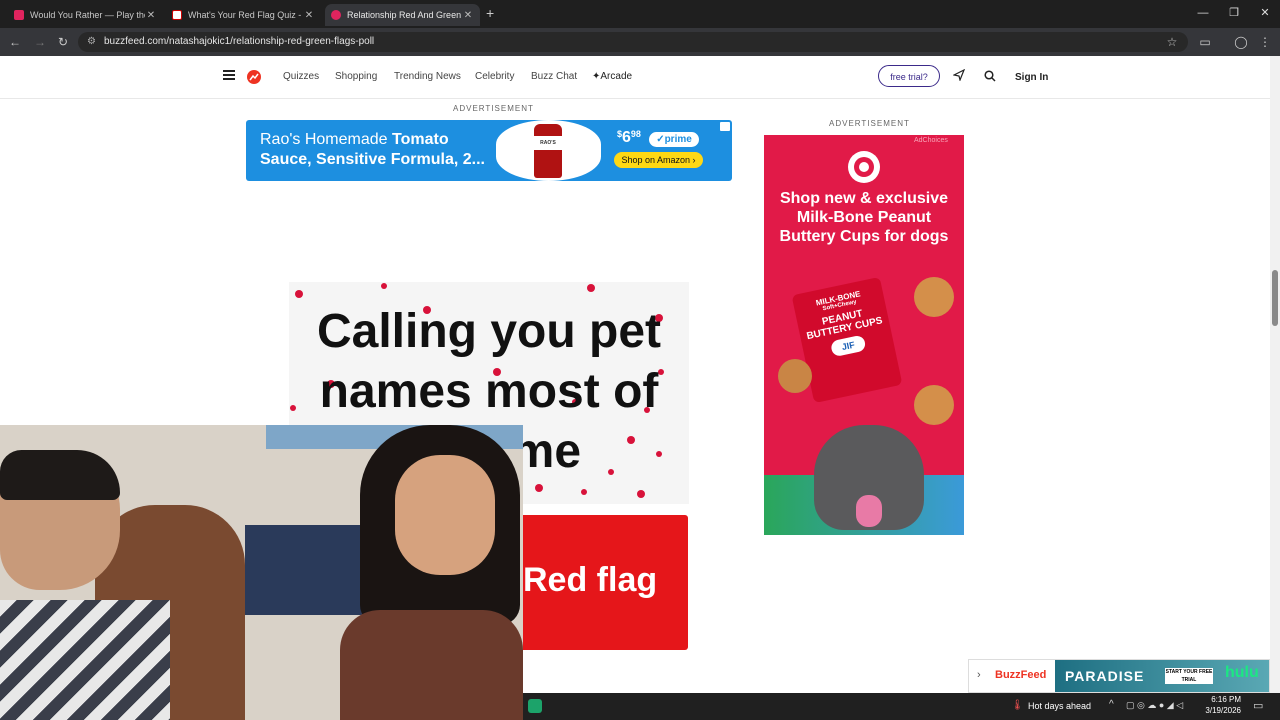  I want to click on buzzfeed-logo-icon, so click(254, 77).